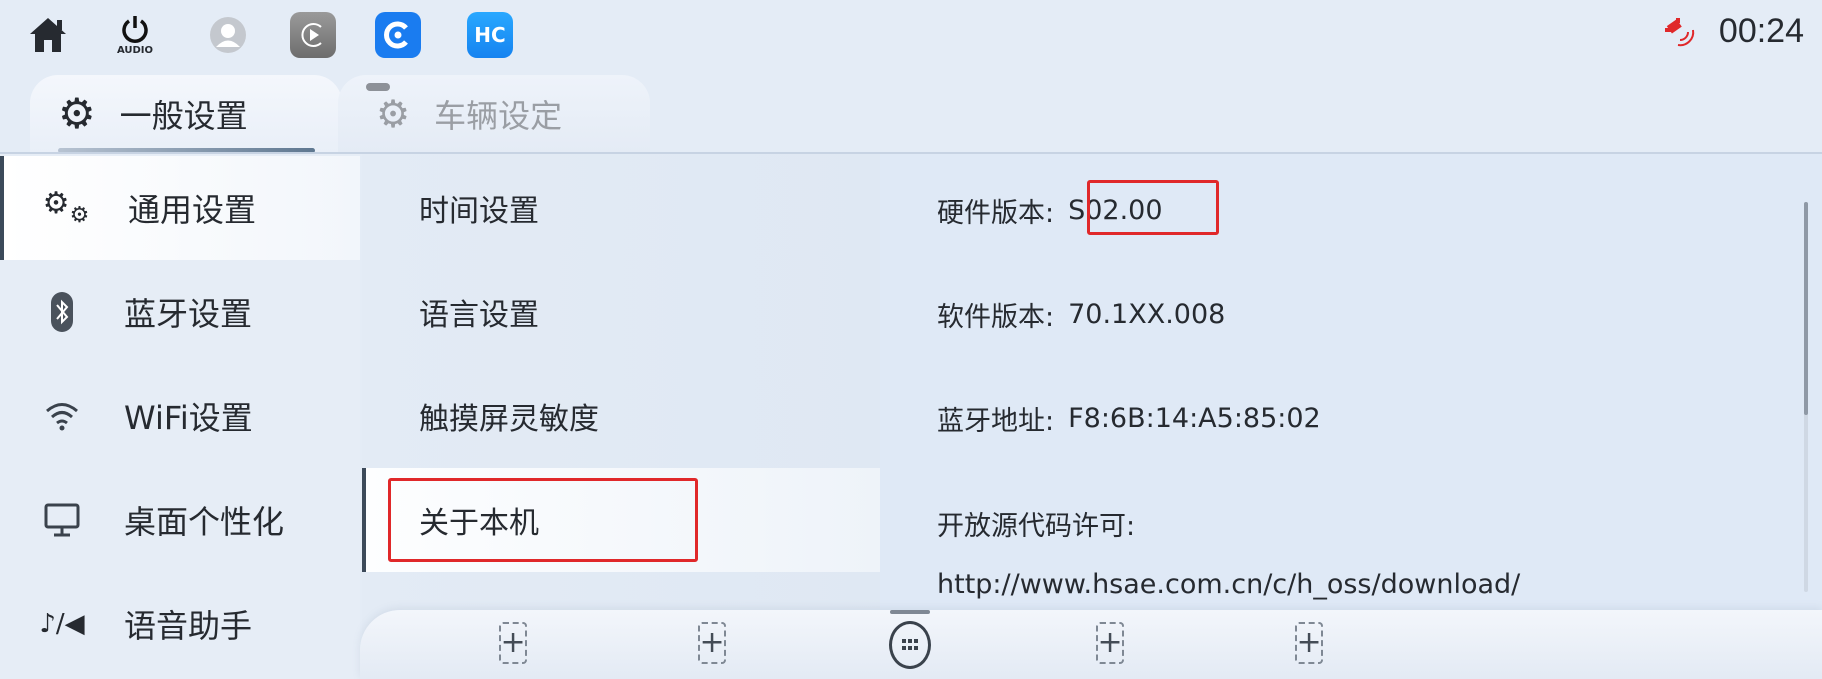  Describe the element at coordinates (498, 116) in the screenshot. I see `tab-label: 车辆设定` at that location.